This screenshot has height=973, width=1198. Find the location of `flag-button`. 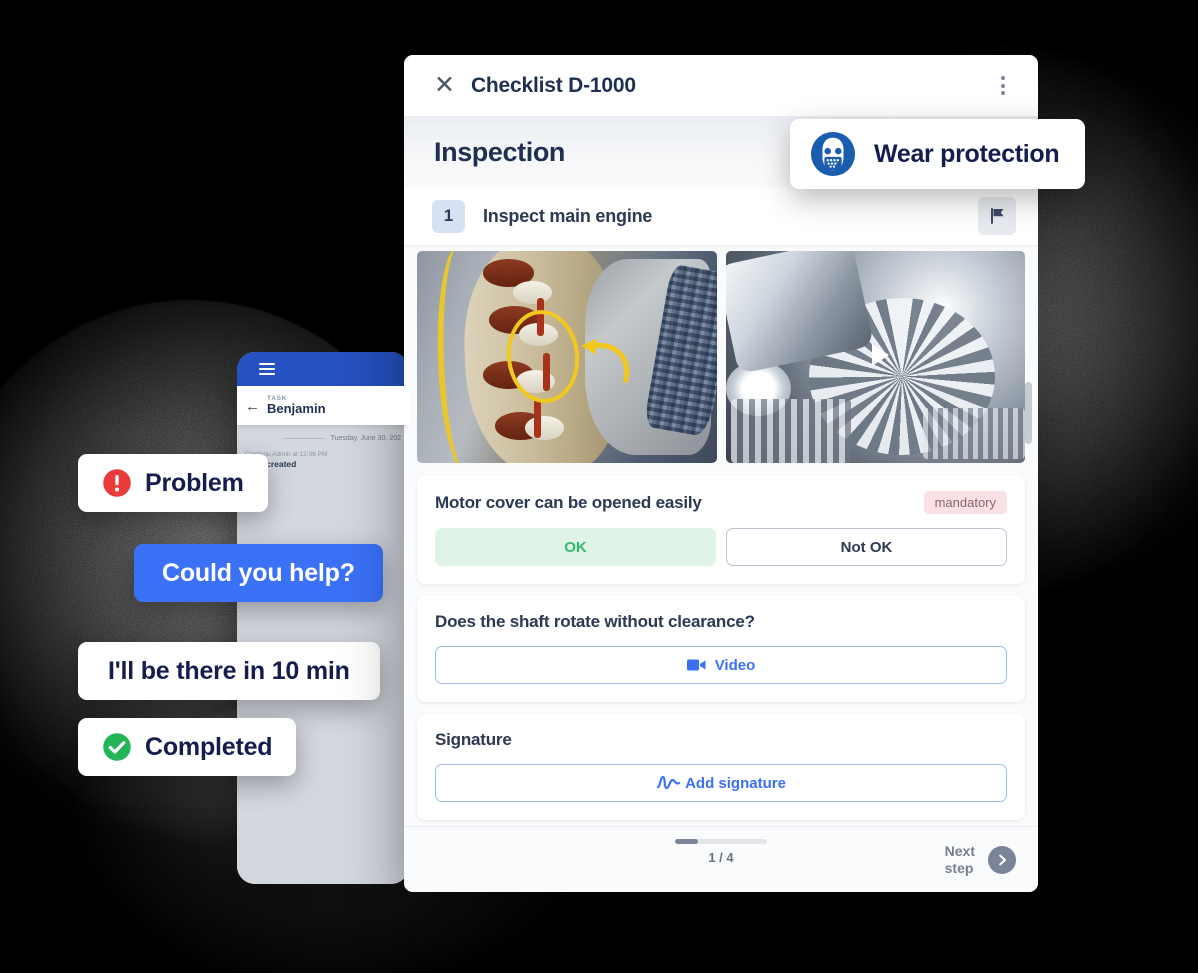

flag-button is located at coordinates (997, 216).